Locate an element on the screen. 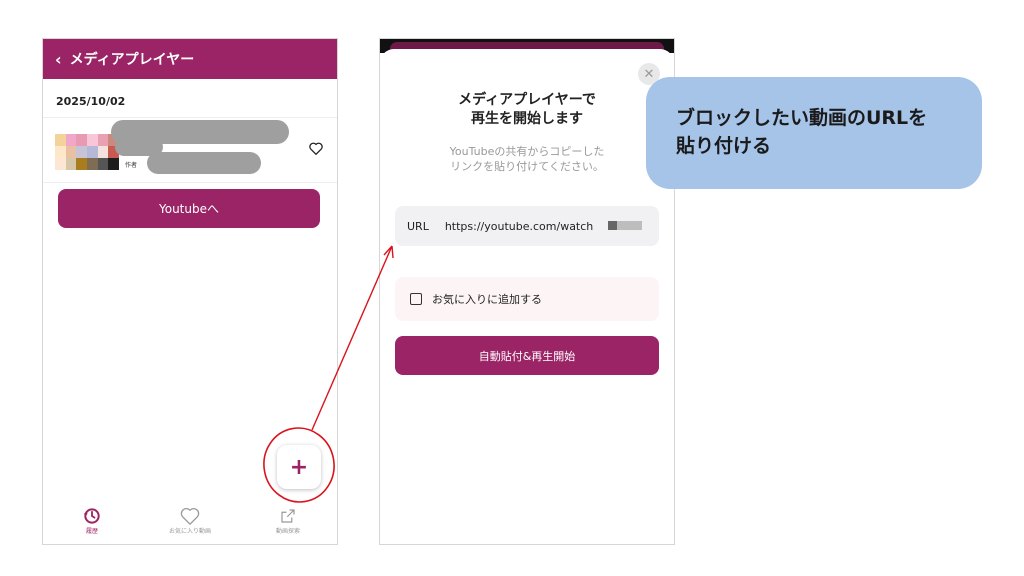 This screenshot has width=1024, height=576. favorite-option: お気に入りに追加する is located at coordinates (527, 299).